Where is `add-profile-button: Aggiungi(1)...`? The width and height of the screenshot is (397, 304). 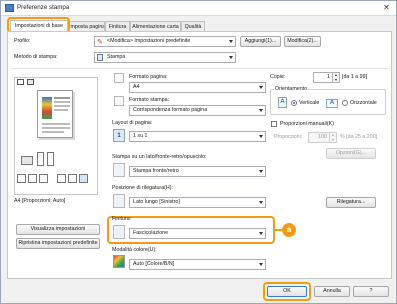
add-profile-button: Aggiungi(1)... is located at coordinates (260, 41).